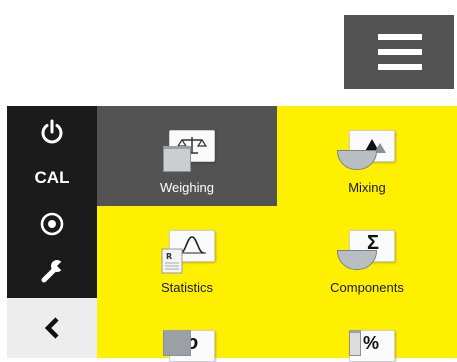 The height and width of the screenshot is (362, 457). I want to click on main-menu-button, so click(399, 52).